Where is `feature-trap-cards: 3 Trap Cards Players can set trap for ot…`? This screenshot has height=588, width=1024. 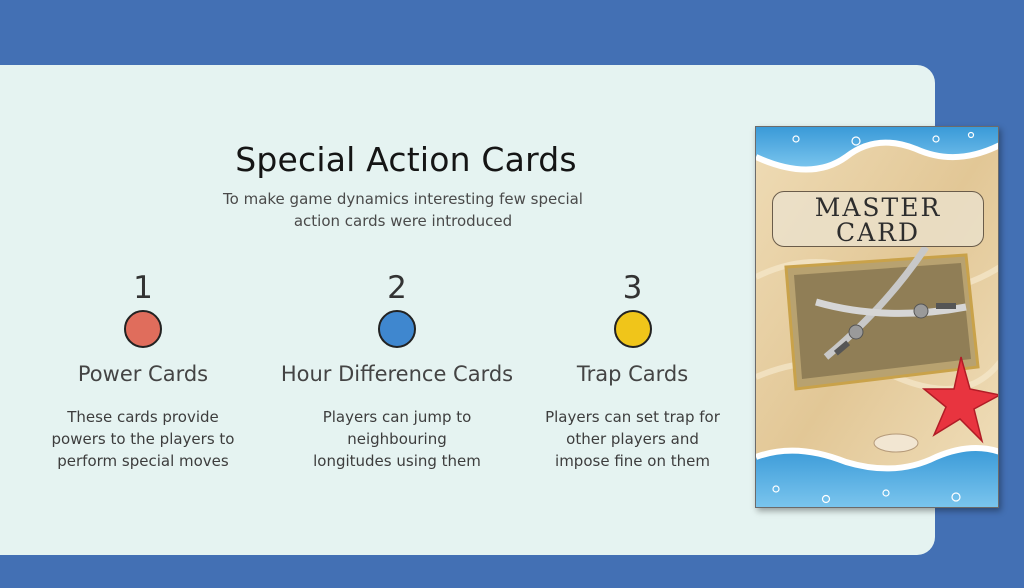 feature-trap-cards: 3 Trap Cards Players can set trap for ot… is located at coordinates (632, 371).